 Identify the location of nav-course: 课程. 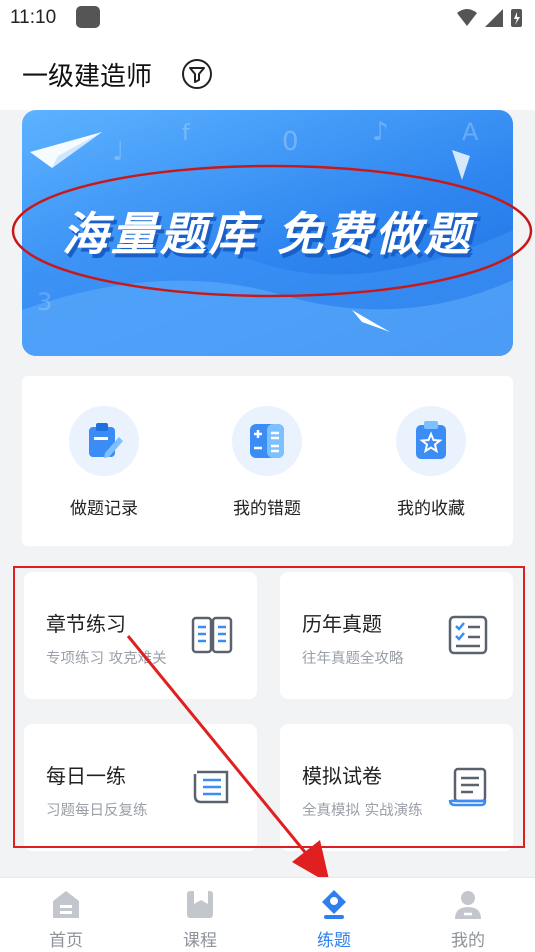
(200, 917).